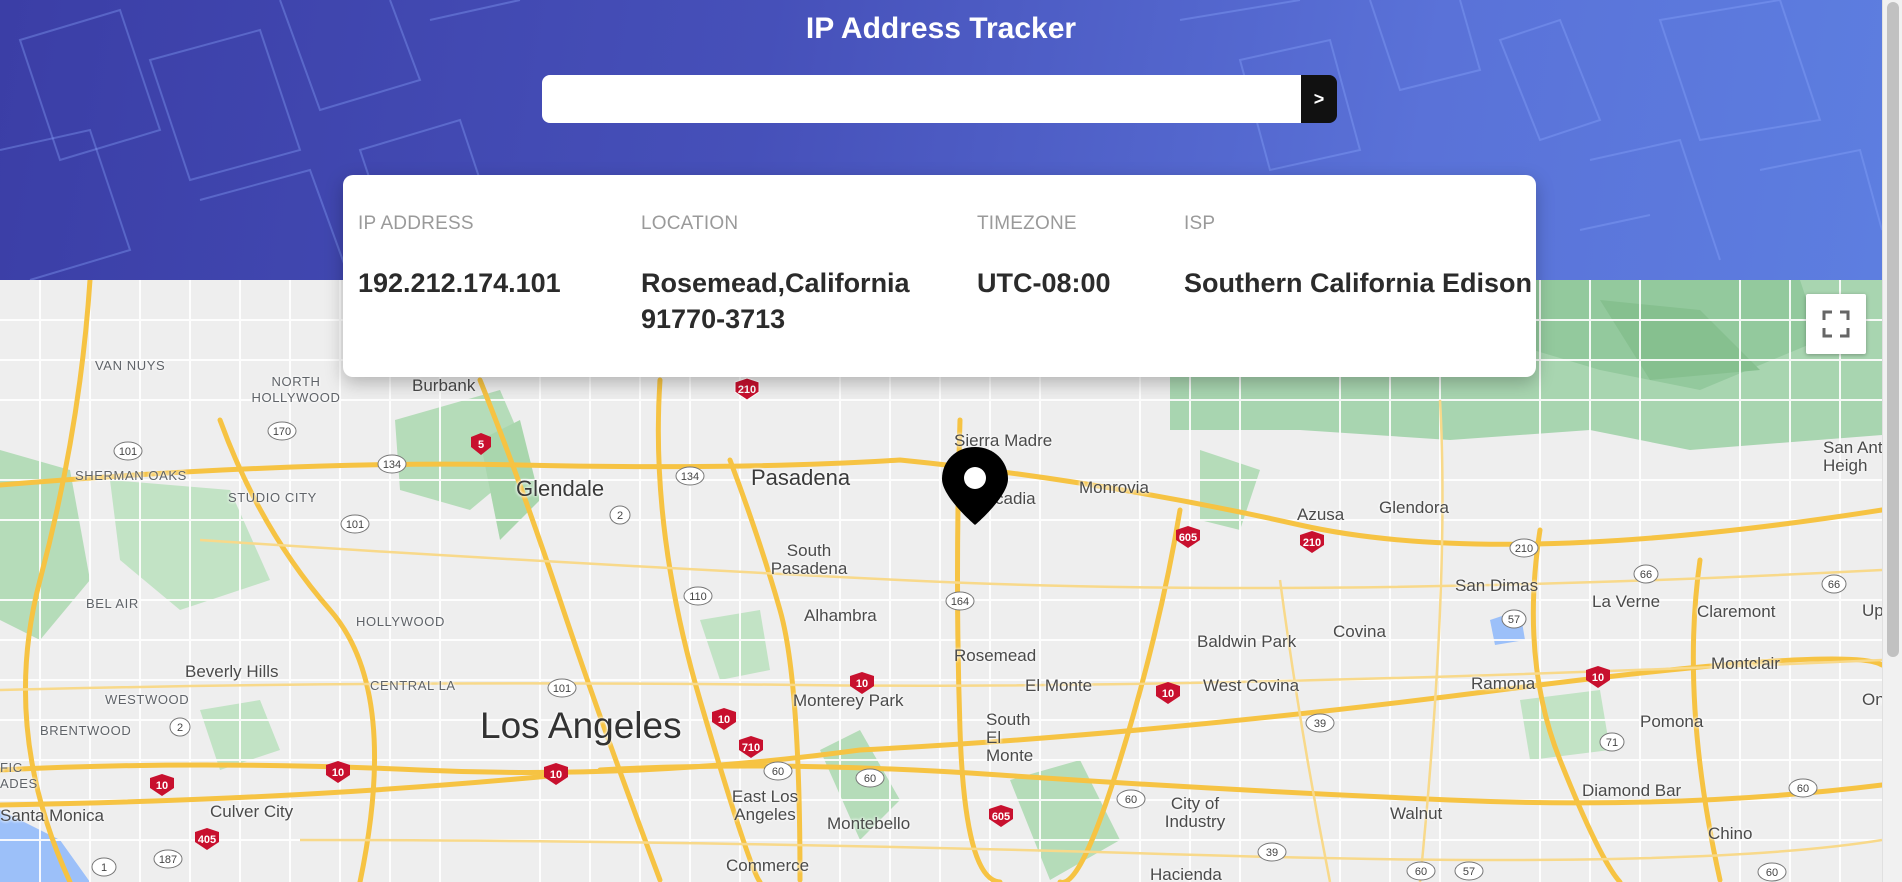 This screenshot has height=882, width=1902. Describe the element at coordinates (809, 559) in the screenshot. I see `map-label-city: South Pasadena` at that location.